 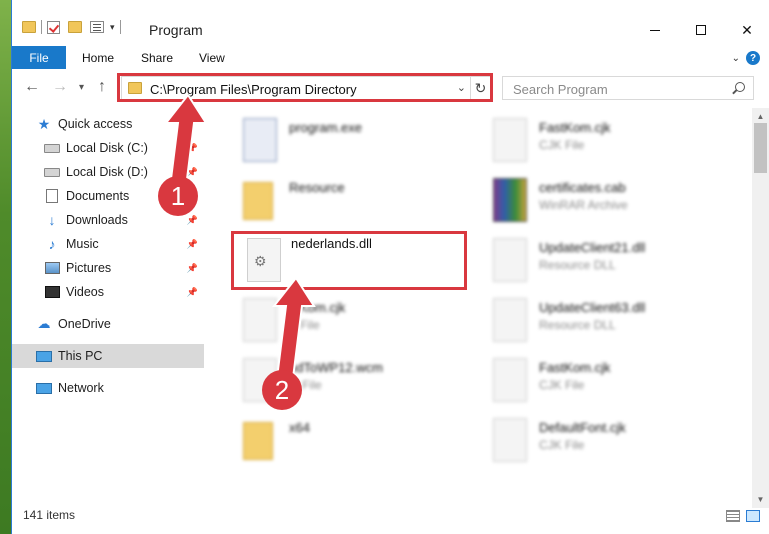 What do you see at coordinates (582, 187) in the screenshot?
I see `file-name: certificates.cab` at bounding box center [582, 187].